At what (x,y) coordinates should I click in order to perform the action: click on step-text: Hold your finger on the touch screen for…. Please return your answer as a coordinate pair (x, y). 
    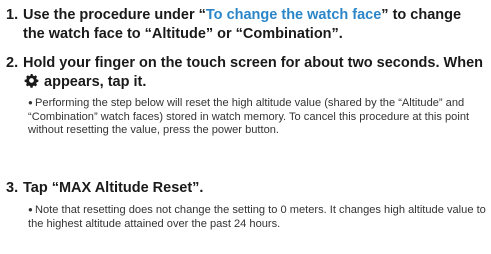
    Looking at the image, I should click on (253, 63).